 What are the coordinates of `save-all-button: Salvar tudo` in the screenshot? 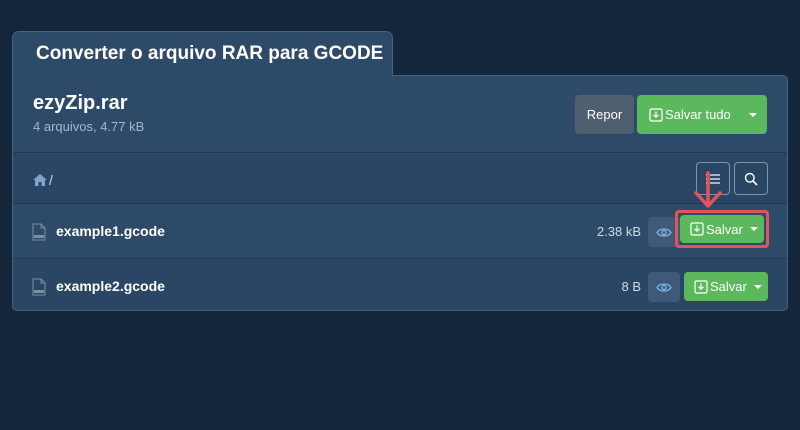 It's located at (702, 114).